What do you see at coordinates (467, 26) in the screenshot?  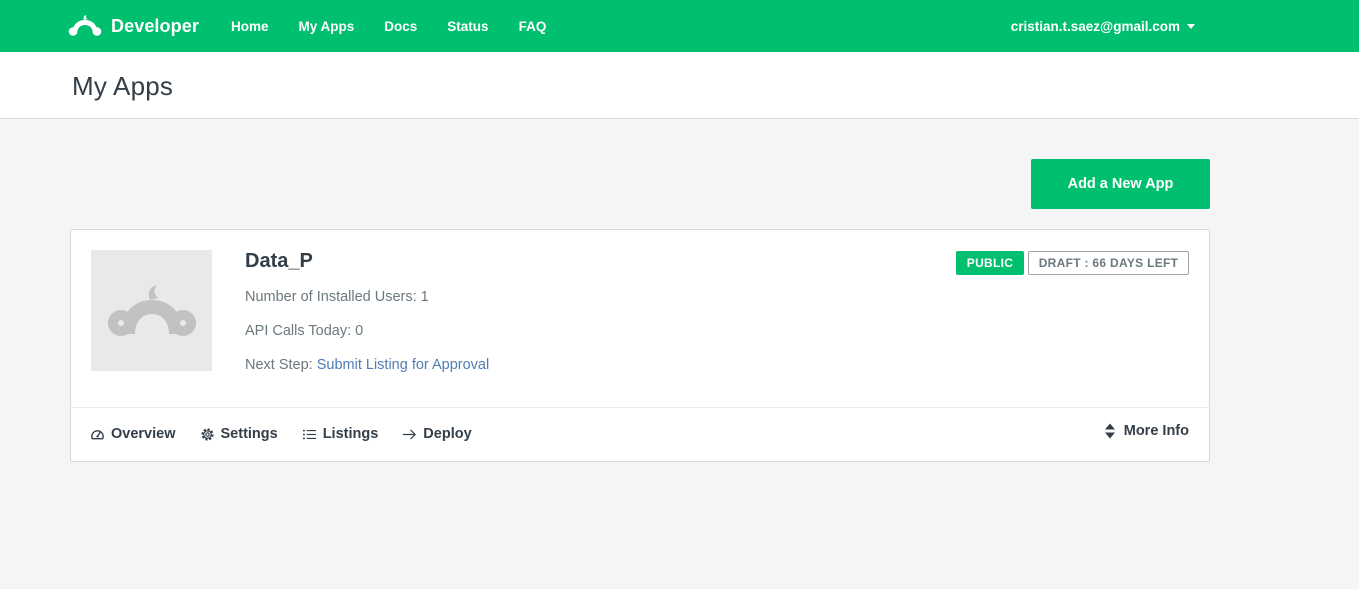 I see `nav-link-status: Status` at bounding box center [467, 26].